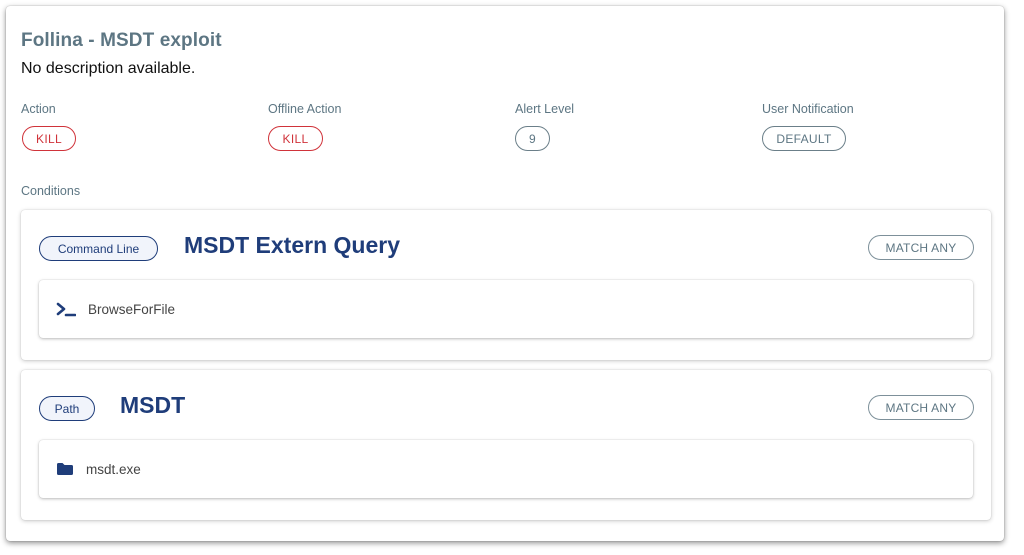  Describe the element at coordinates (132, 309) in the screenshot. I see `condition-value: BrowseForFile` at that location.